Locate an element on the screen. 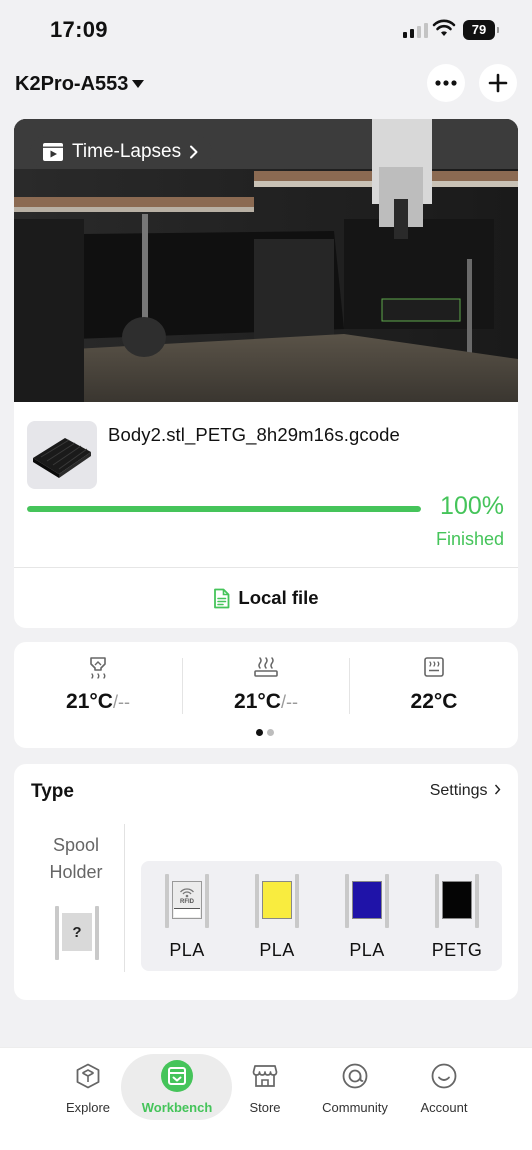 This screenshot has height=1150, width=532. filament-slot-2: PLA is located at coordinates (277, 917).